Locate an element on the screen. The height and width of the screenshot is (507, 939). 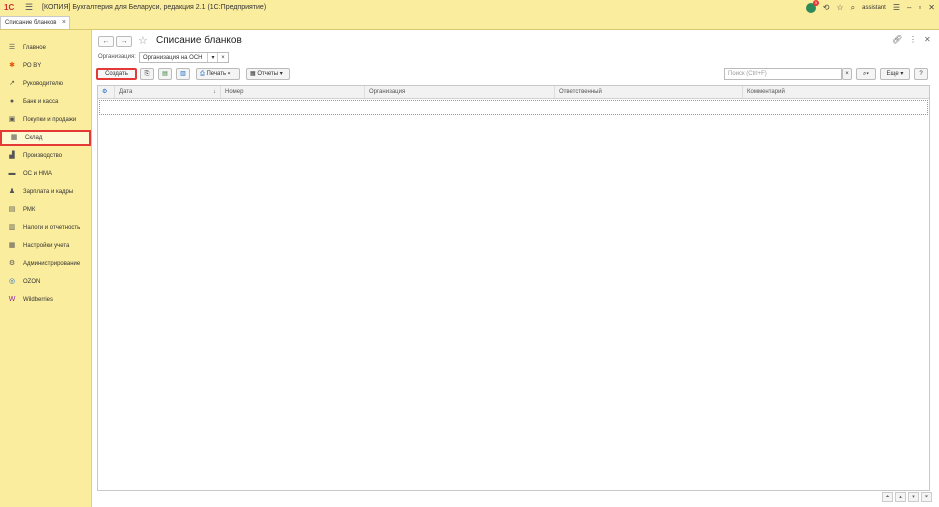
forward-button: → is located at coordinates (124, 41).